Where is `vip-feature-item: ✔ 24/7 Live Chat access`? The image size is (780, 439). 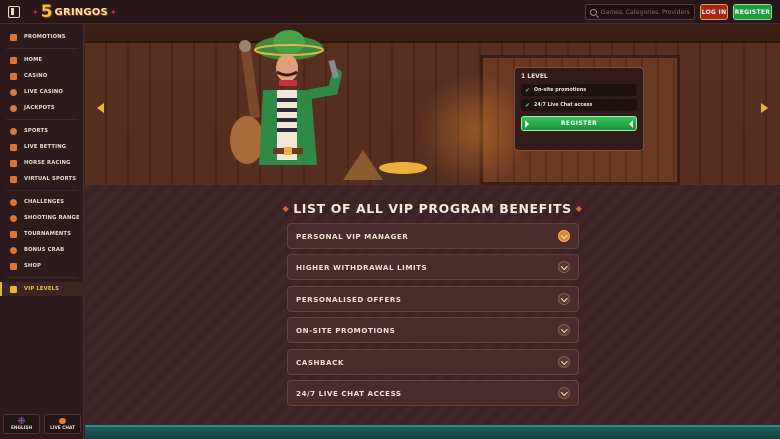 vip-feature-item: ✔ 24/7 Live Chat access is located at coordinates (579, 105).